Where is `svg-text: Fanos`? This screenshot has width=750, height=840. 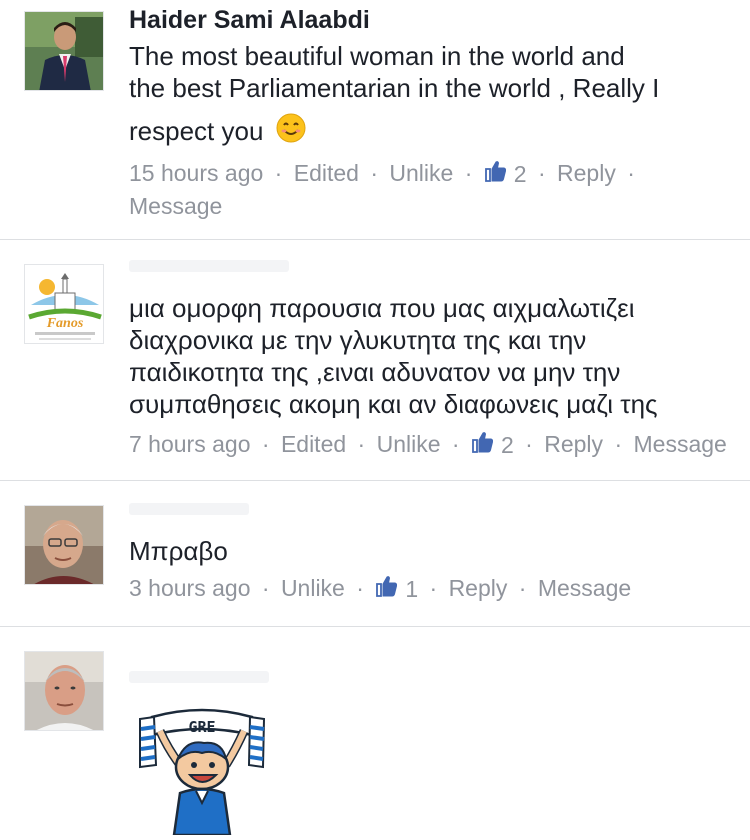 svg-text: Fanos is located at coordinates (65, 323).